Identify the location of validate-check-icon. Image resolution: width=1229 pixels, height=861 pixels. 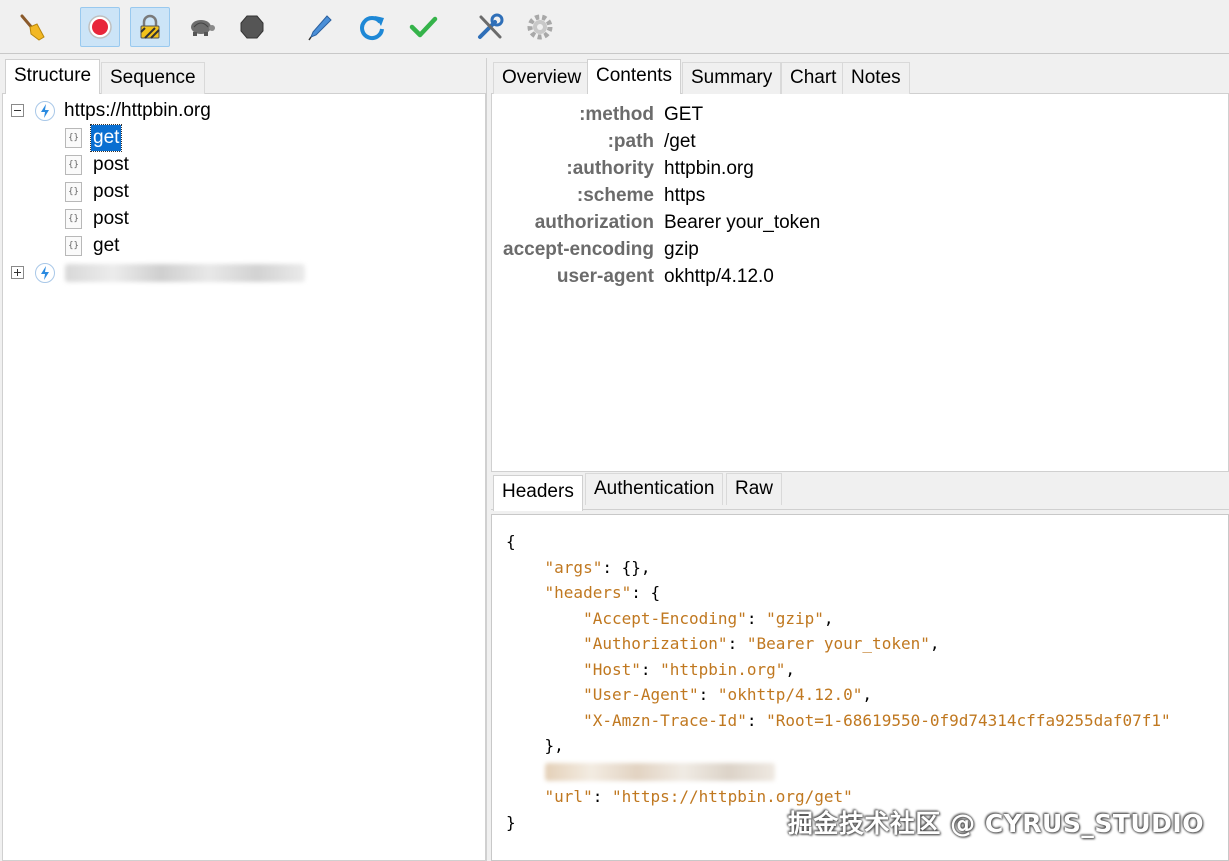
(423, 27).